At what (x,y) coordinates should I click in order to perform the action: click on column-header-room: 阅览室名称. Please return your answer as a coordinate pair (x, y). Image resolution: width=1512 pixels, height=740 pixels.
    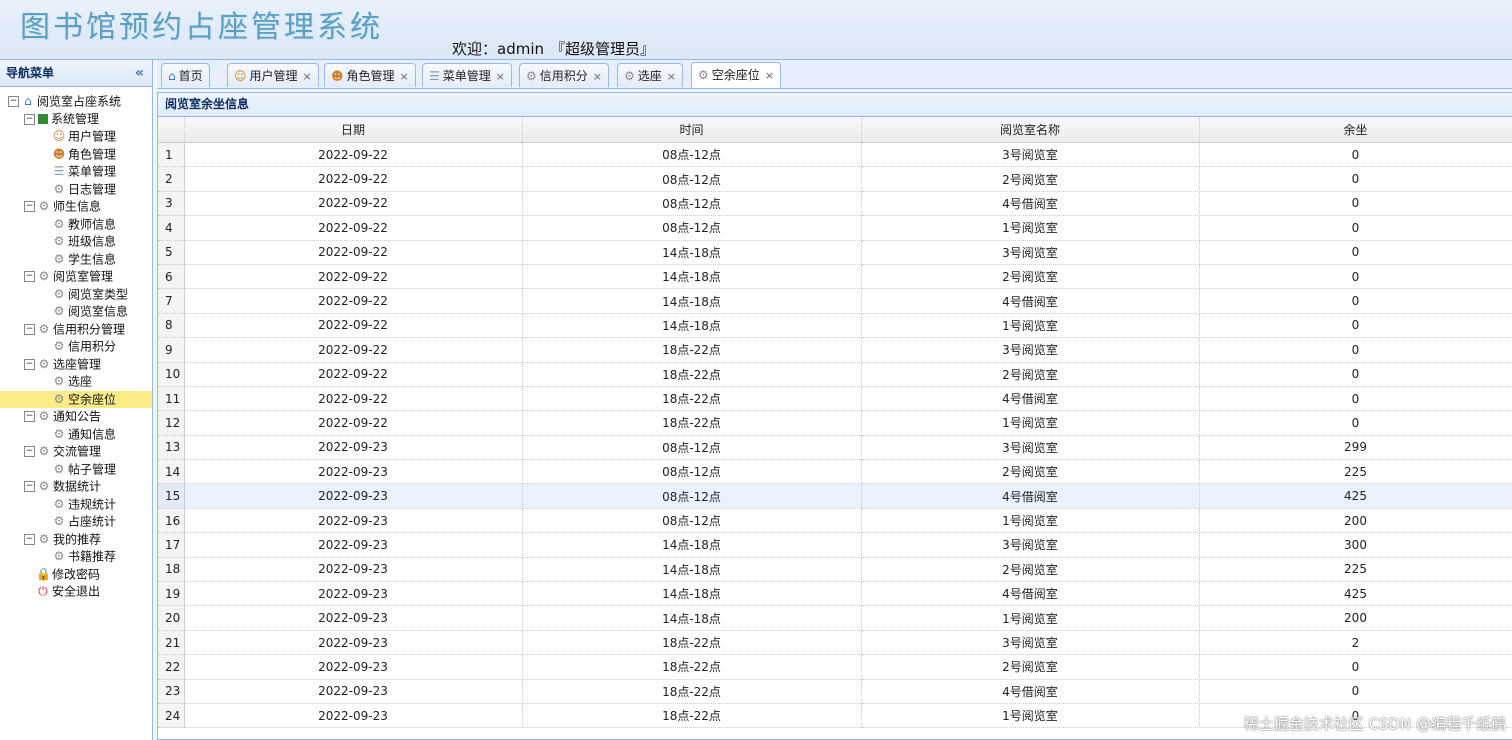
    Looking at the image, I should click on (1030, 130).